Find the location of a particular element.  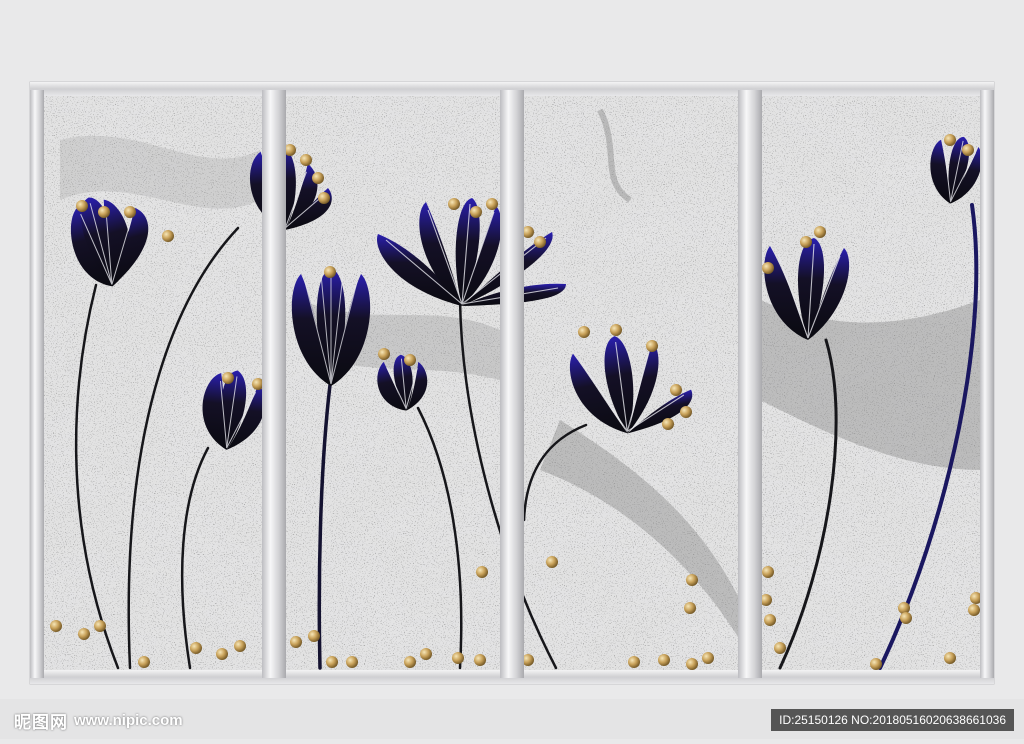

image-id-text: ID:25150126 NO:20180516020638661036 is located at coordinates (892, 720).